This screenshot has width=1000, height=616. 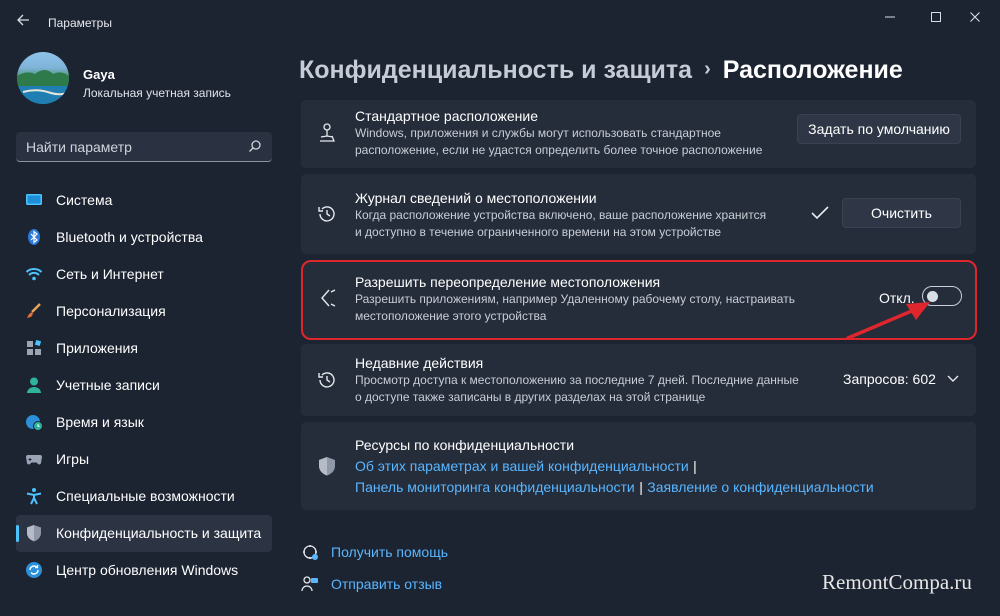 I want to click on sidebar-item-personalization: Персонализация, so click(x=144, y=311).